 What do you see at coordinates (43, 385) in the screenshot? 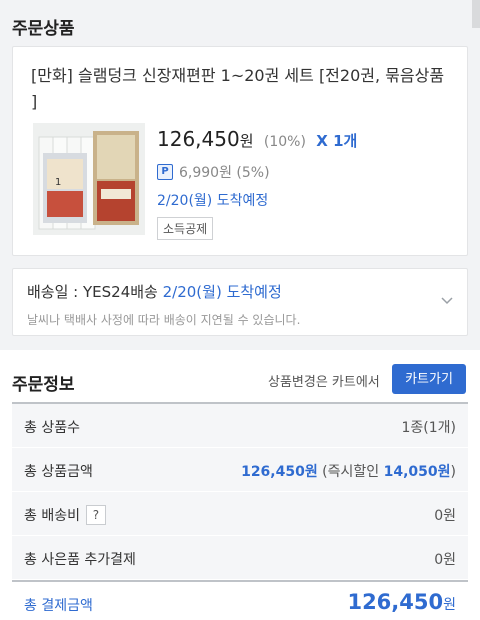
I see `order-info-title: 주문정보` at bounding box center [43, 385].